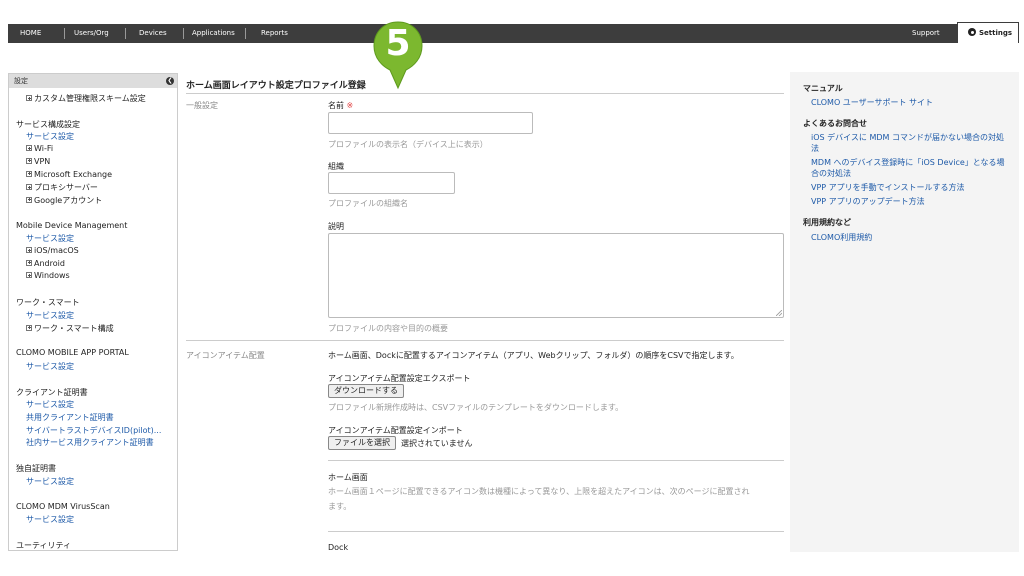 The height and width of the screenshot is (576, 1024). Describe the element at coordinates (30, 33) in the screenshot. I see `nav-home: HOME` at that location.